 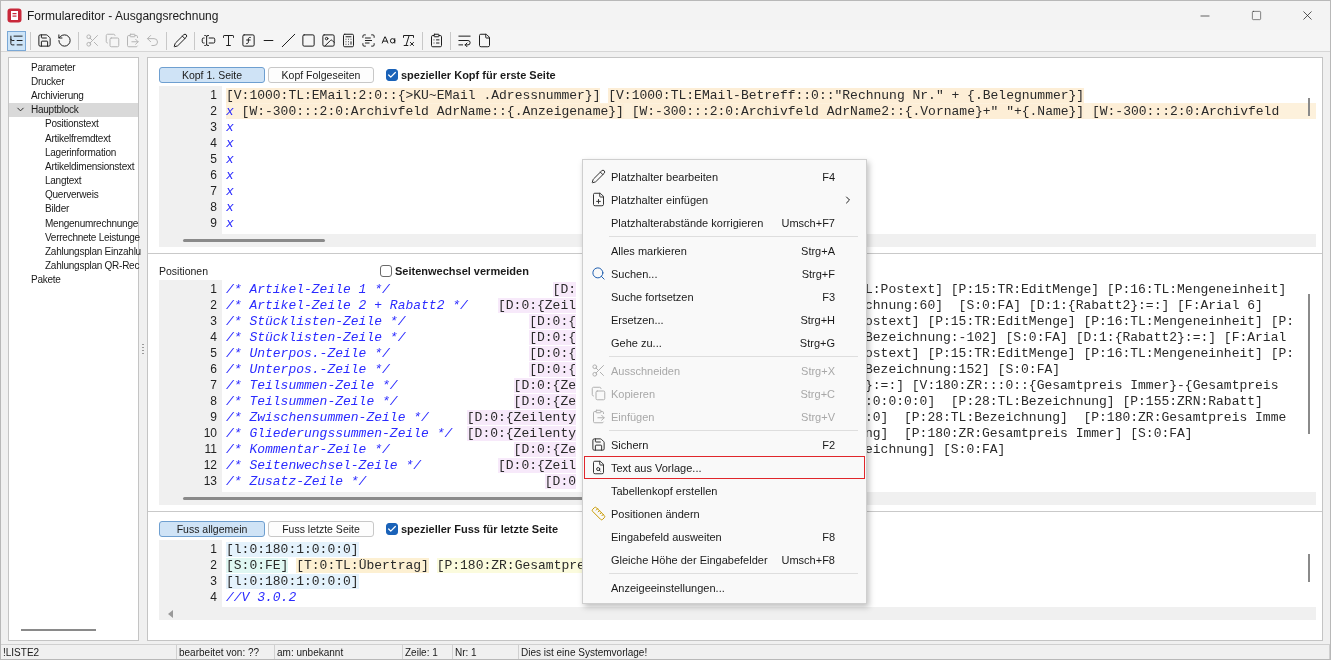 What do you see at coordinates (1064, 305) in the screenshot?
I see `code-text: chnung:60] [S:0:FA] [D:1:{Rabatt2}:=:] [F:Arial 6]` at bounding box center [1064, 305].